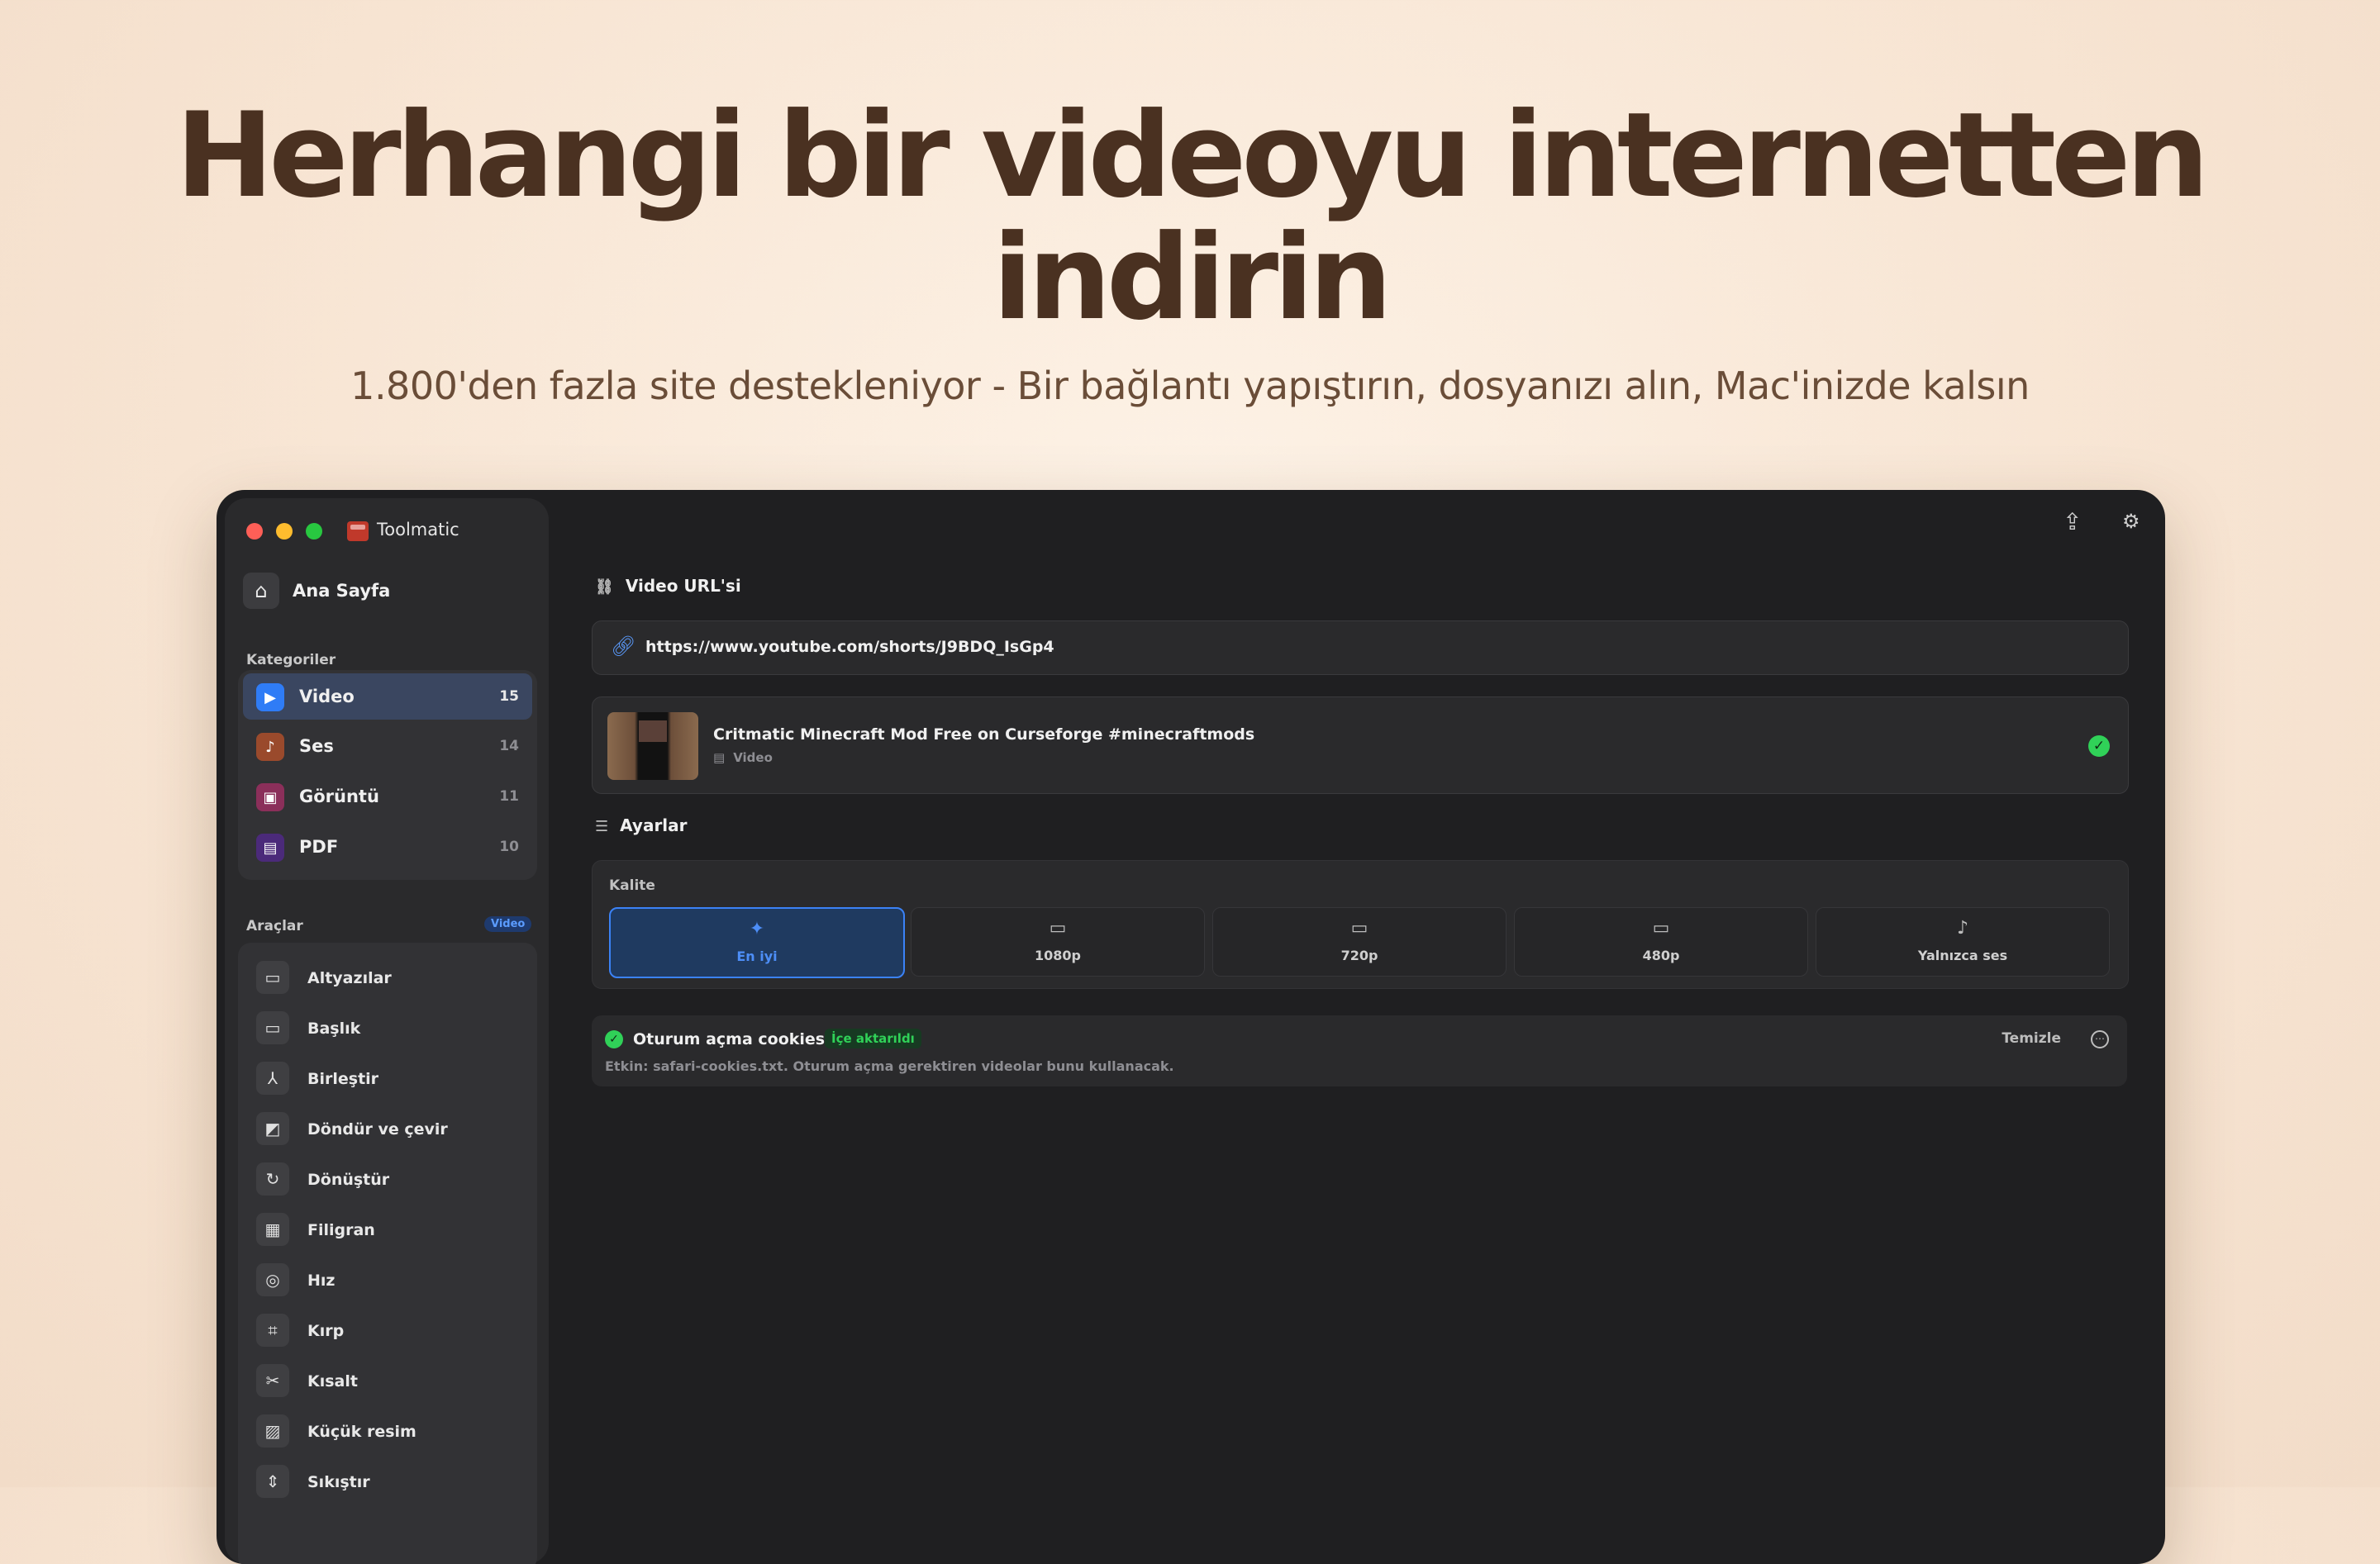 This screenshot has height=1564, width=2380. What do you see at coordinates (272, 1380) in the screenshot?
I see `scissors-icon: ✂` at bounding box center [272, 1380].